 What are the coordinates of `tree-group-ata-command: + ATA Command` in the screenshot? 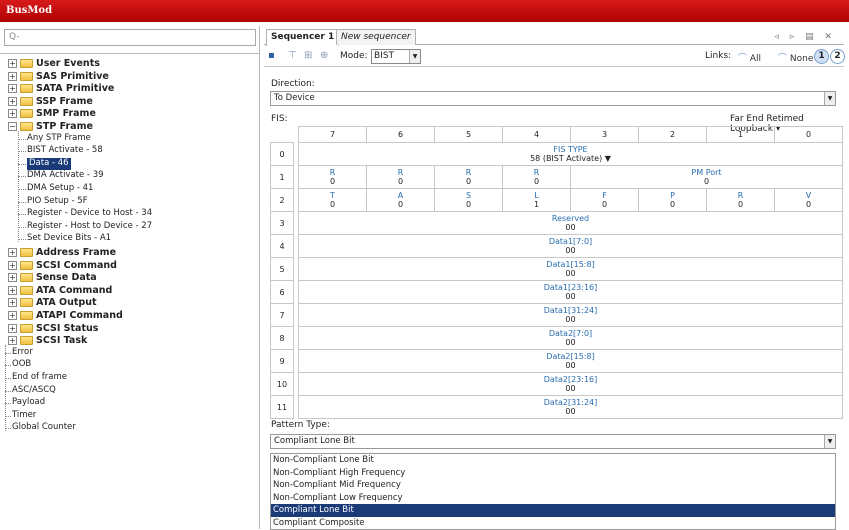 It's located at (60, 291).